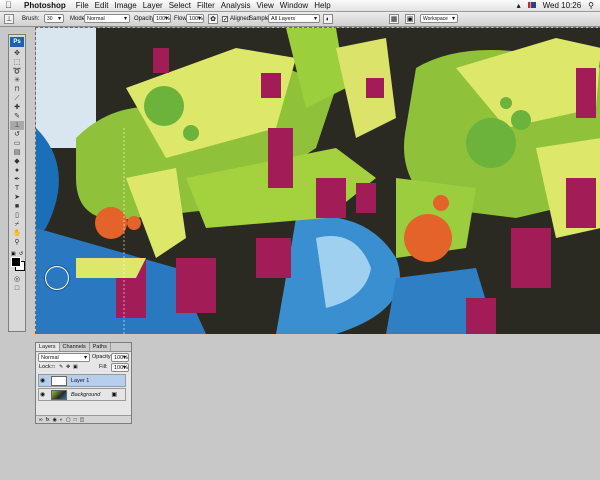 Image resolution: width=600 pixels, height=480 pixels. Describe the element at coordinates (48, 5) in the screenshot. I see `menu-app: Photoshop` at that location.